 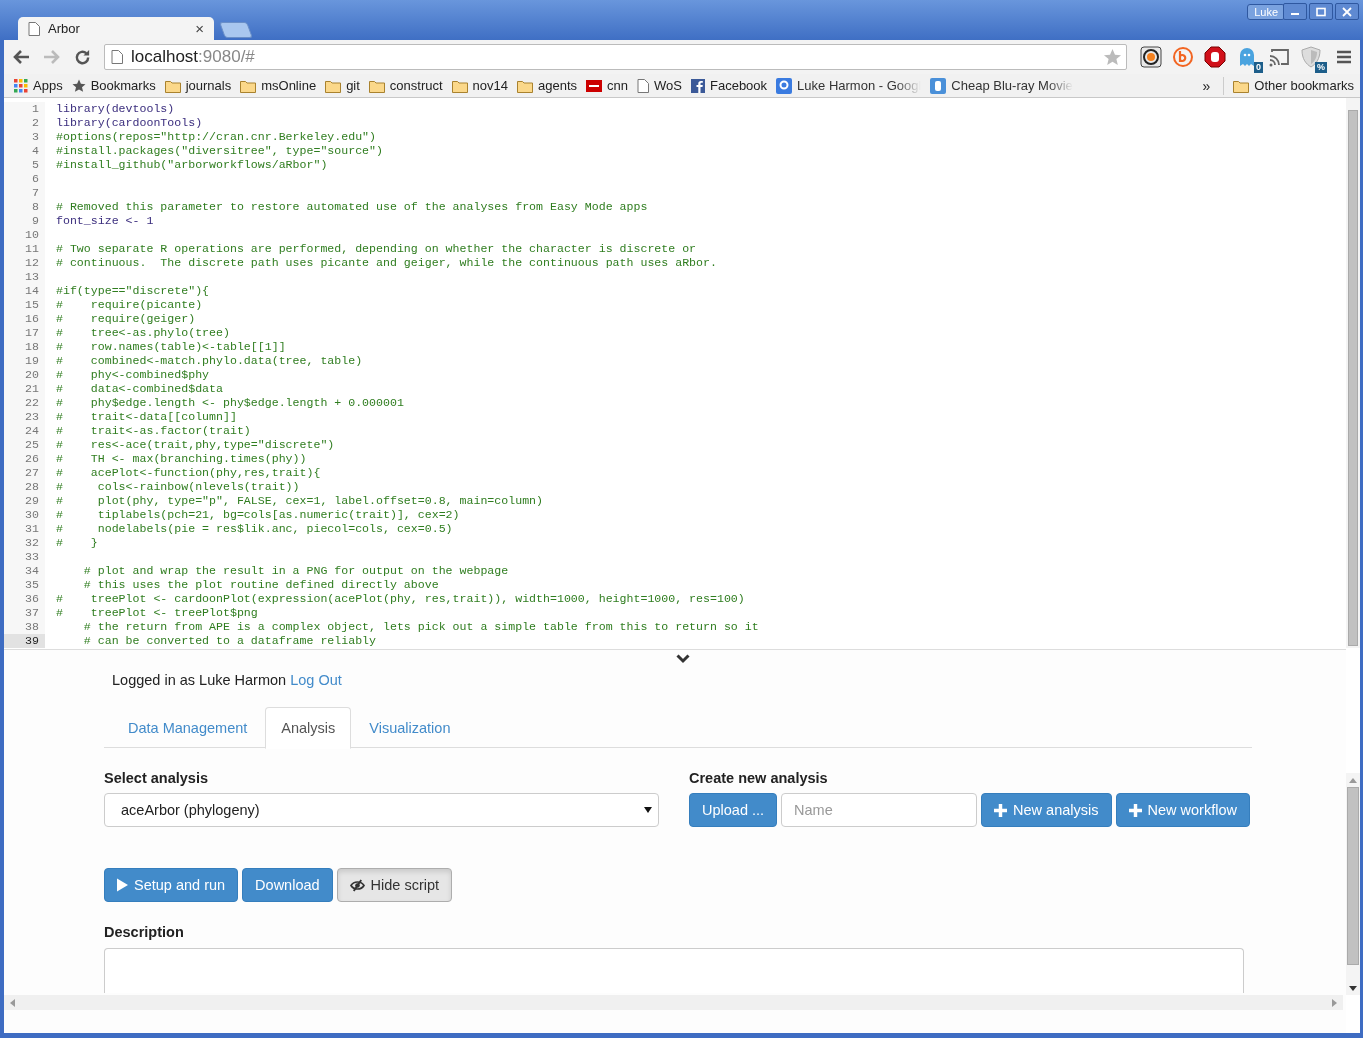 What do you see at coordinates (129, 123) in the screenshot?
I see `code-line: library(cardoonTools)` at bounding box center [129, 123].